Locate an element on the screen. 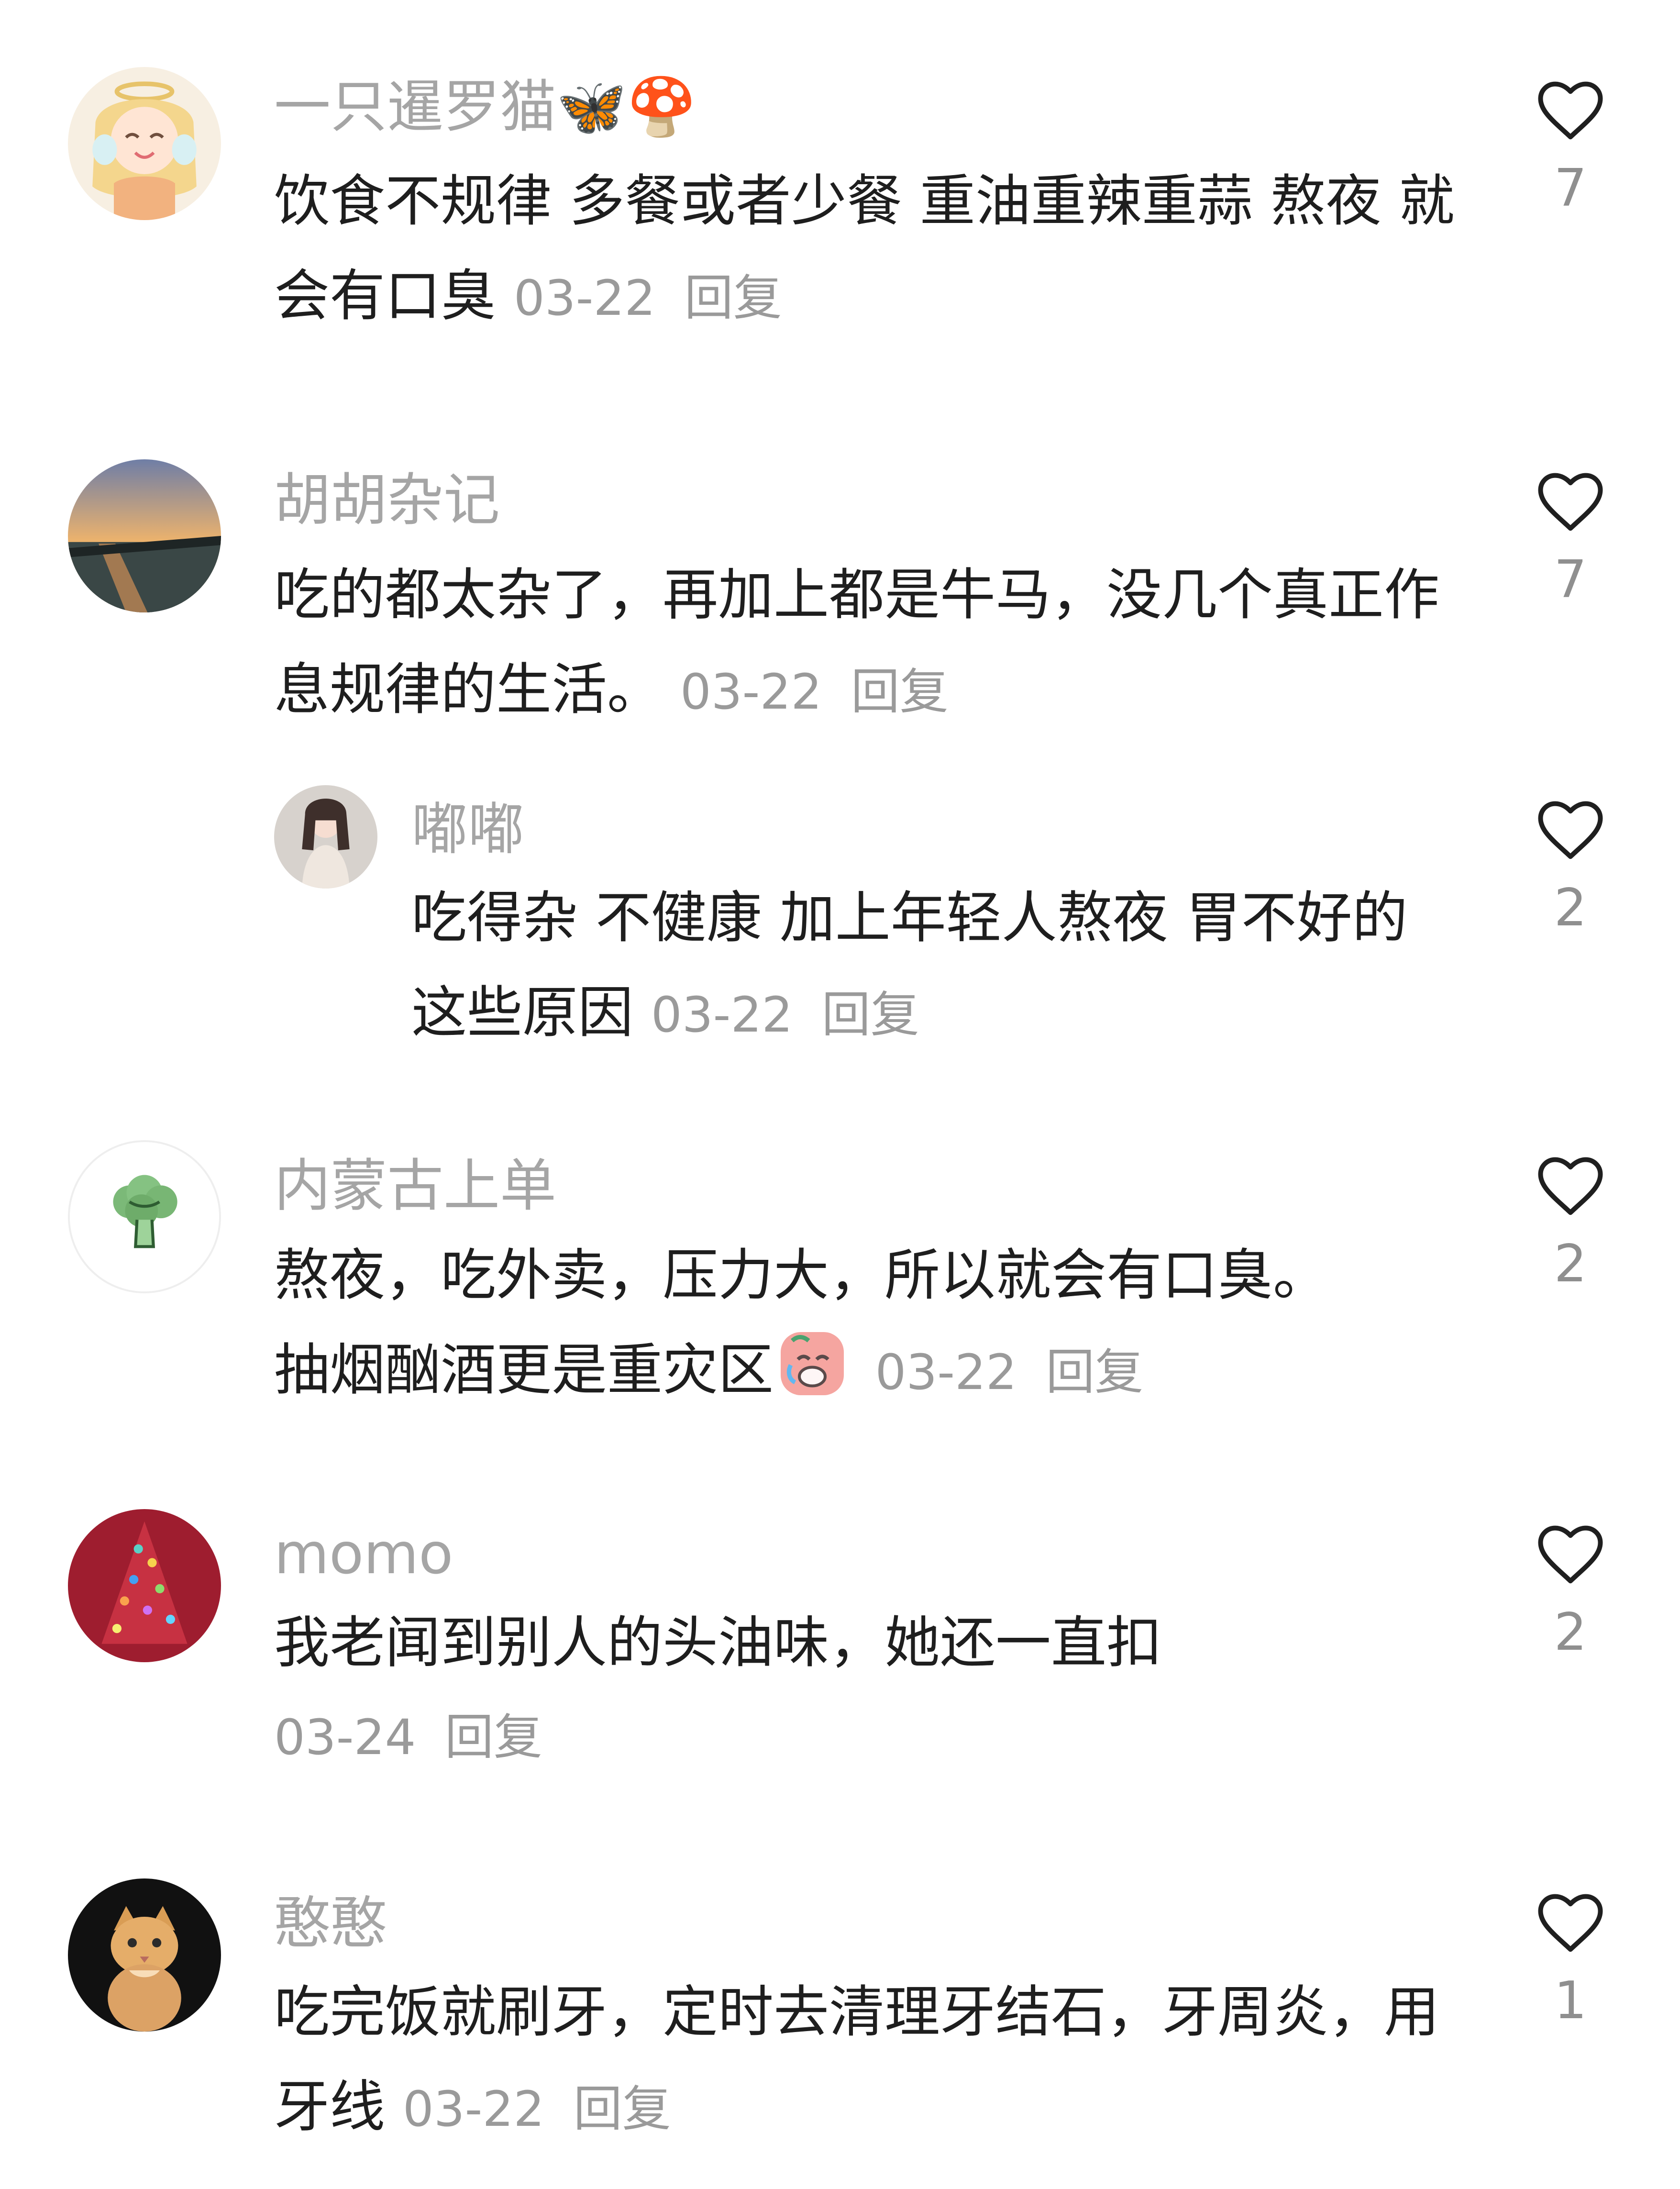  cat-avatar-icon is located at coordinates (144, 1955).